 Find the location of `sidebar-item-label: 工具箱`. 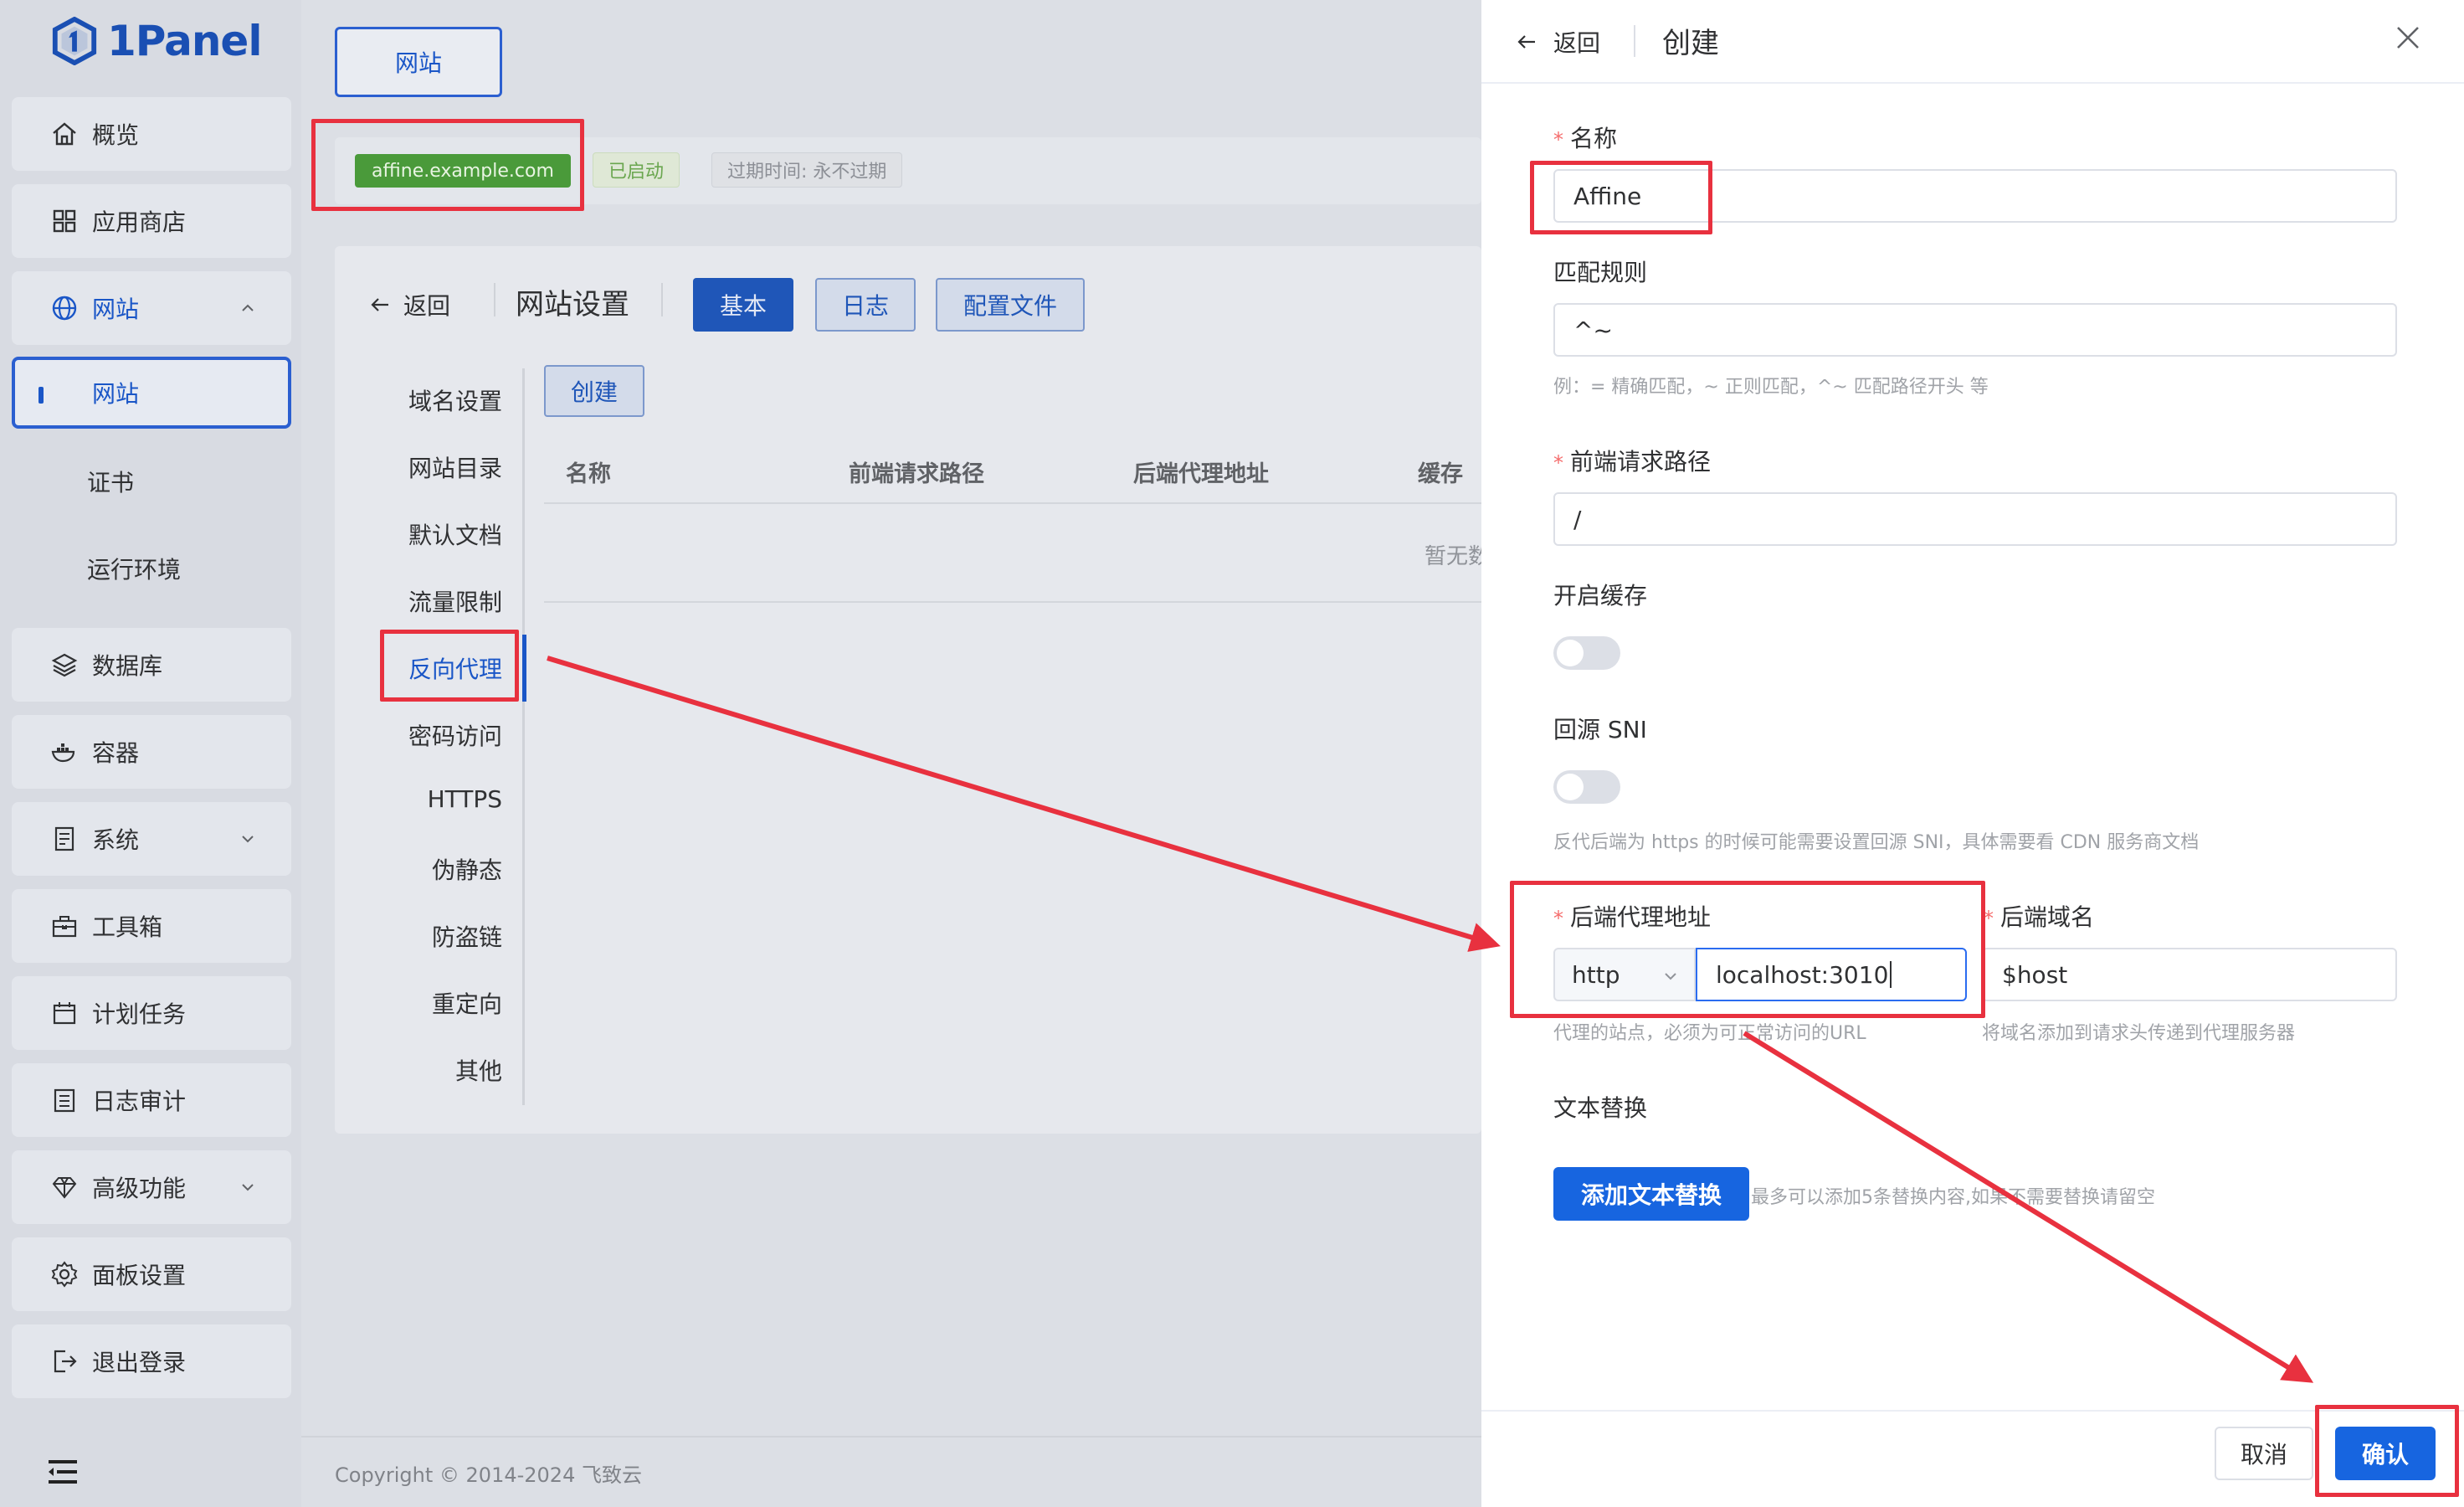

sidebar-item-label: 工具箱 is located at coordinates (127, 927).